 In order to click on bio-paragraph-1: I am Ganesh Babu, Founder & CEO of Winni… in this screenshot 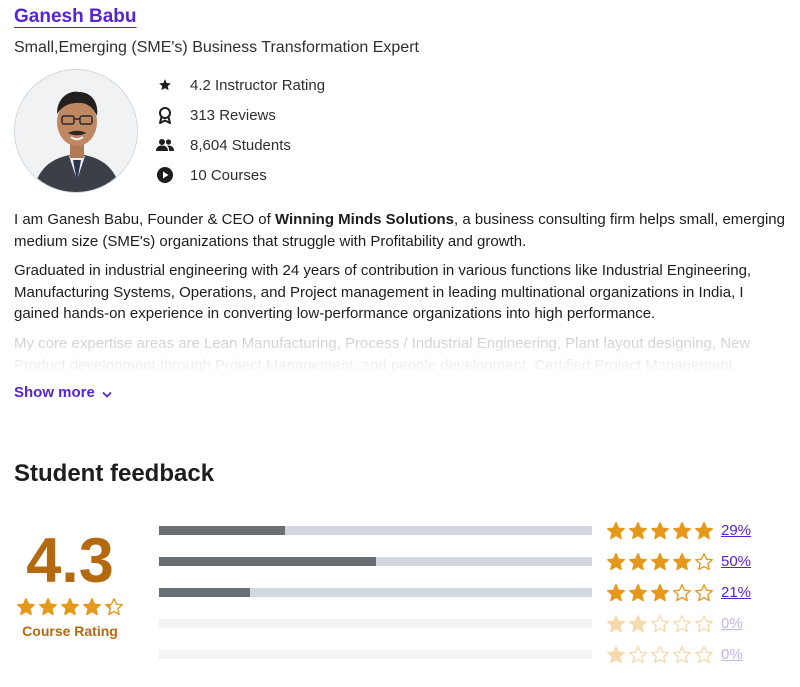, I will do `click(402, 230)`.